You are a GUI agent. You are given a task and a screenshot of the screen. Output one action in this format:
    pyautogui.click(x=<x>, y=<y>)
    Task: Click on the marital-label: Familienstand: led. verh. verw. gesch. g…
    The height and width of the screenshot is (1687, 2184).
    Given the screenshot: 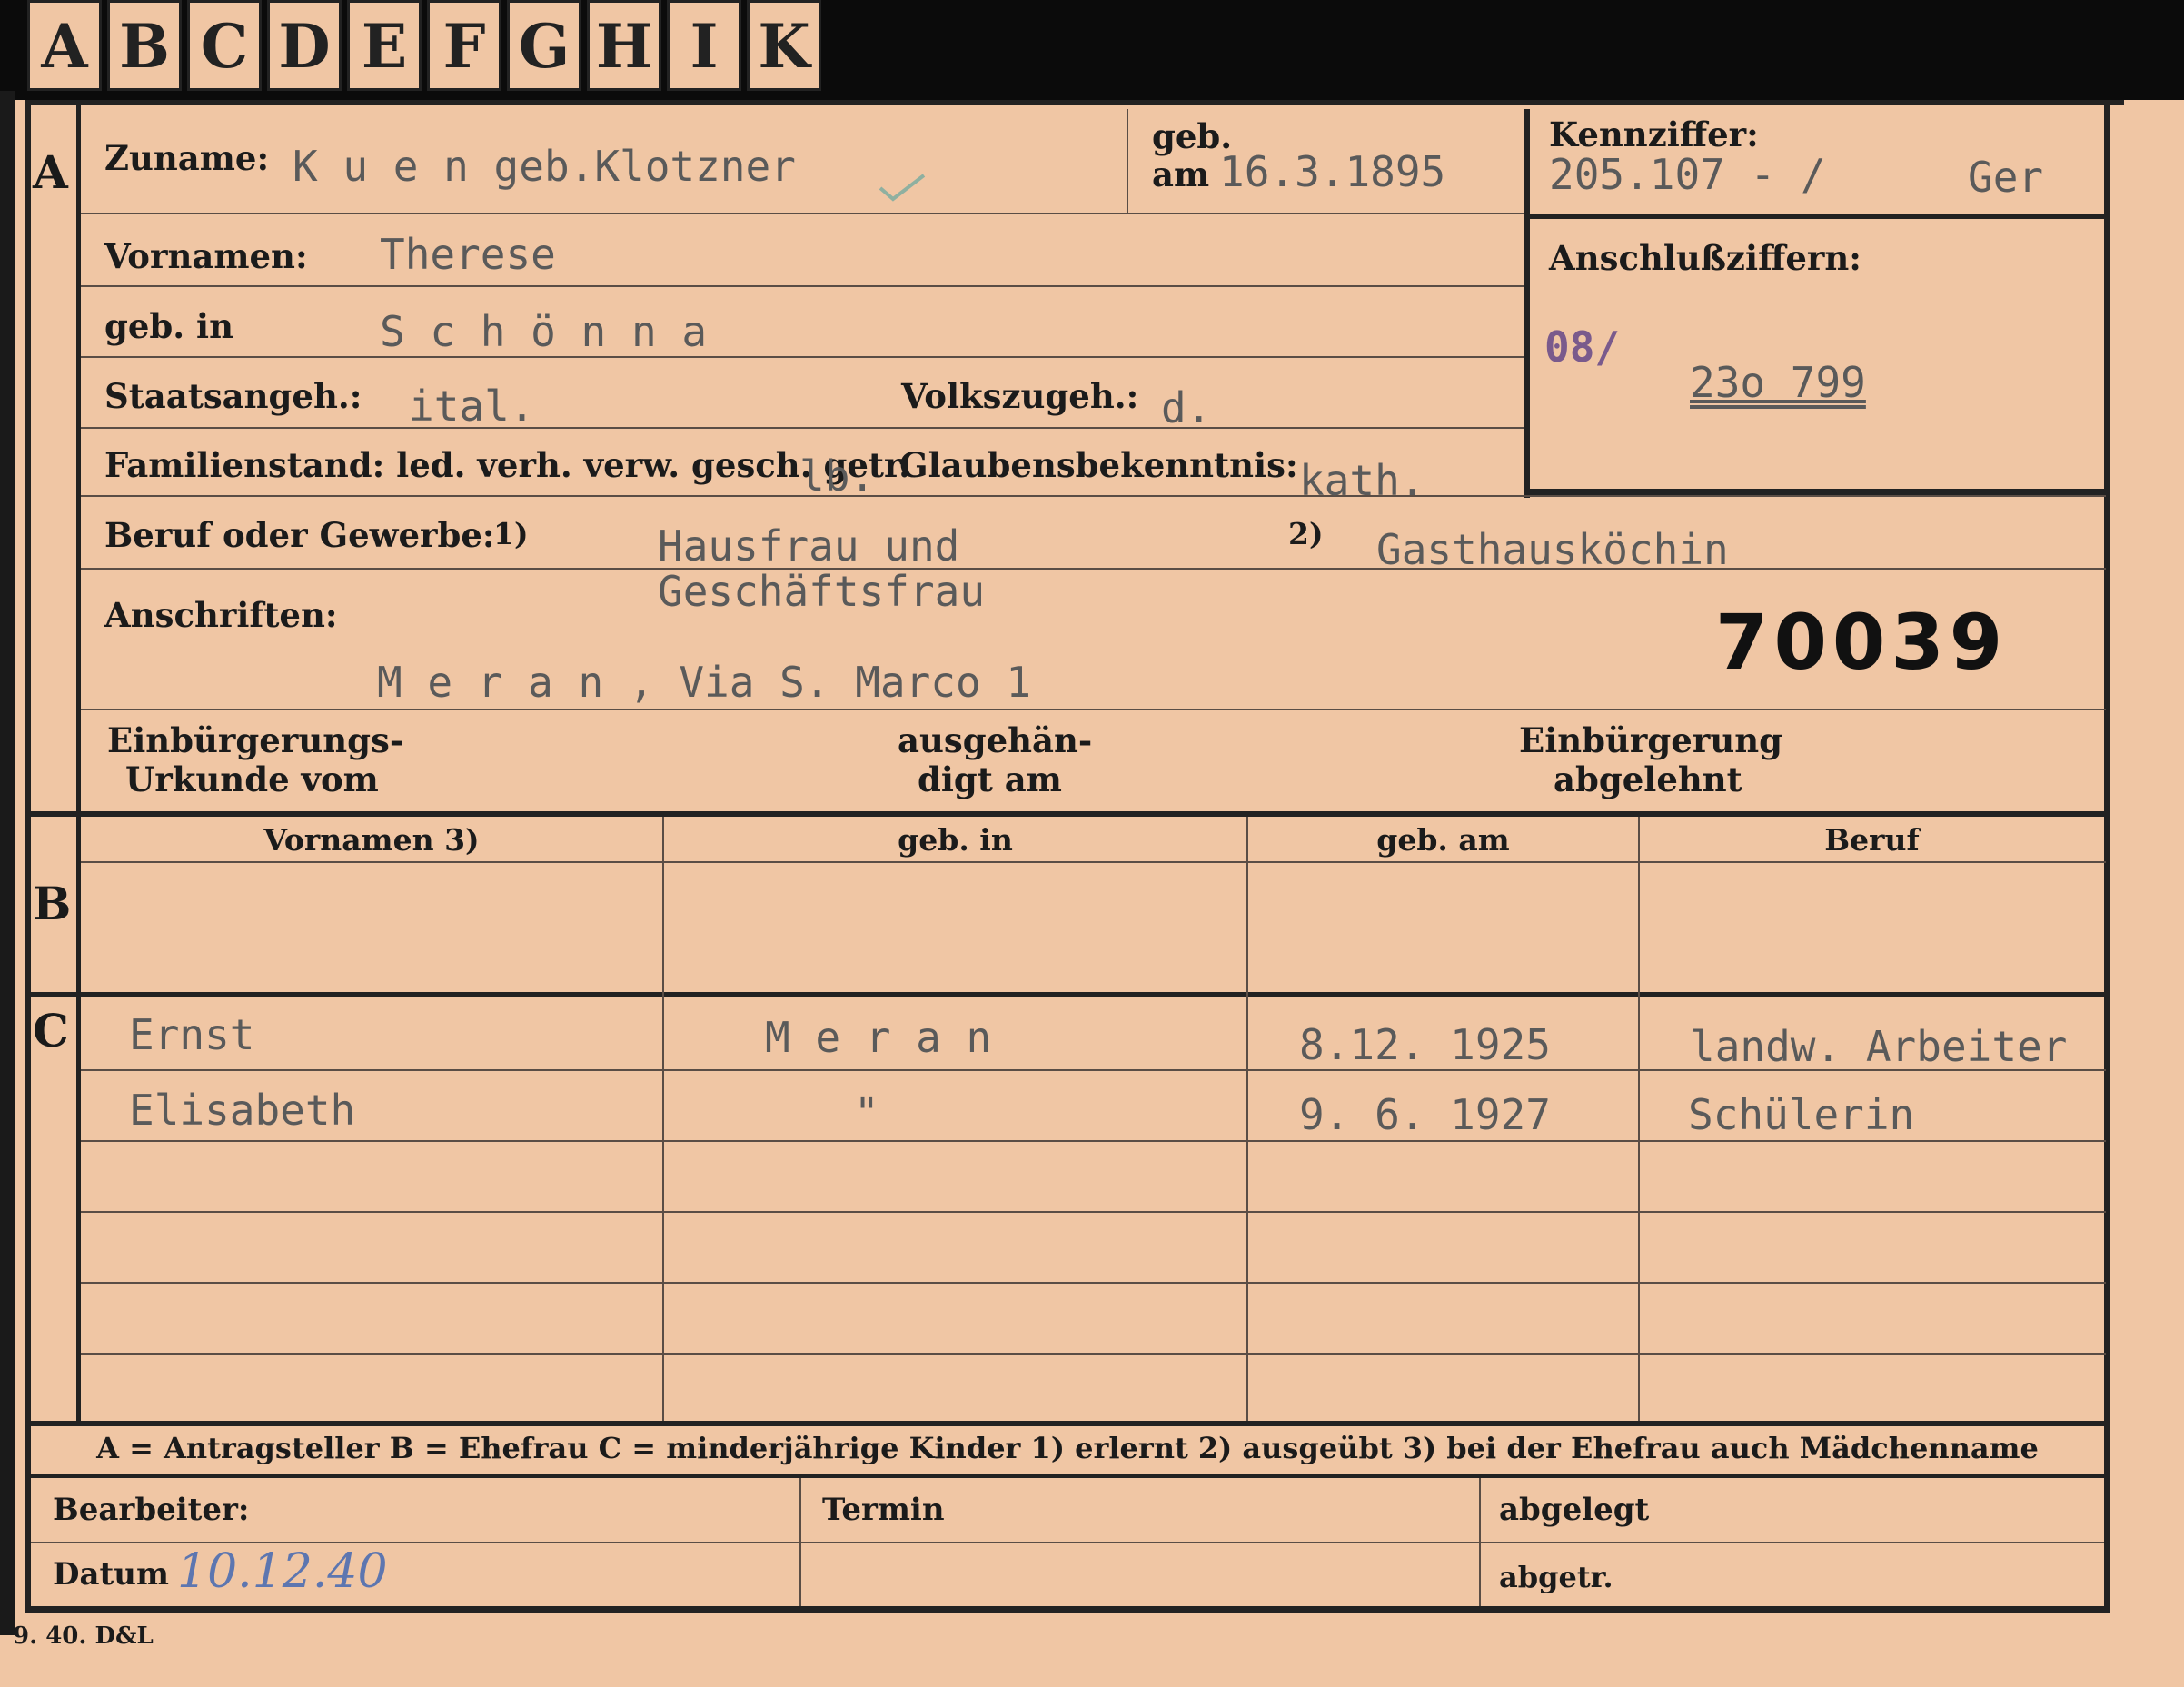 What is the action you would take?
    pyautogui.click(x=507, y=465)
    